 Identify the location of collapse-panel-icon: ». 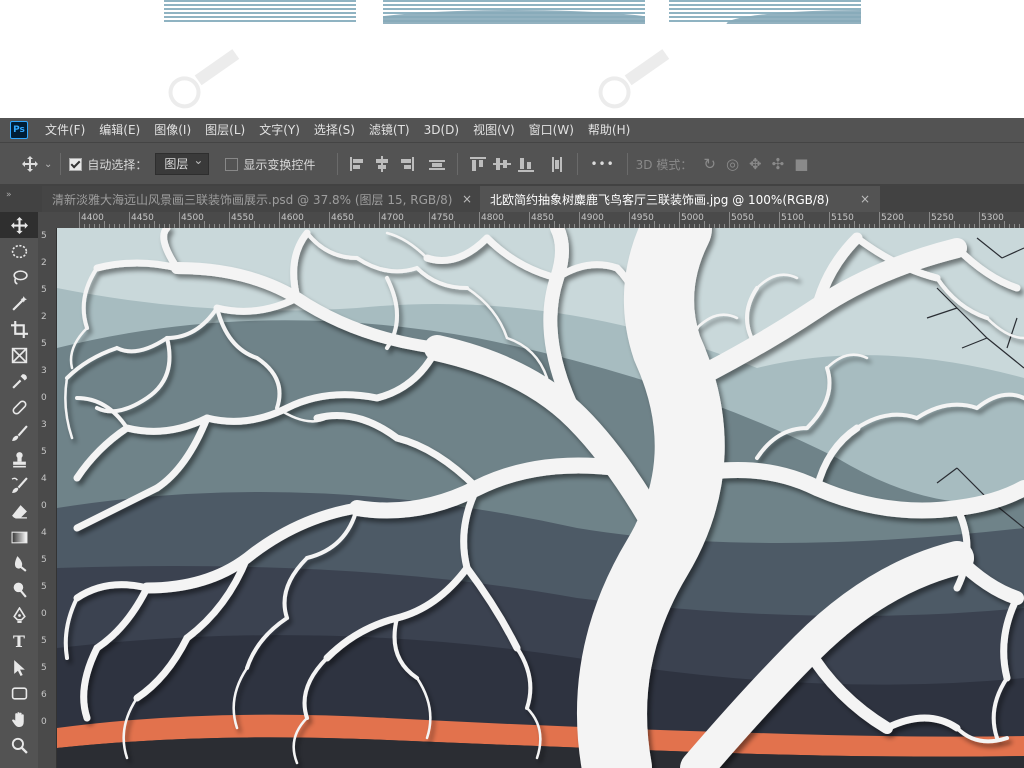
(9, 195).